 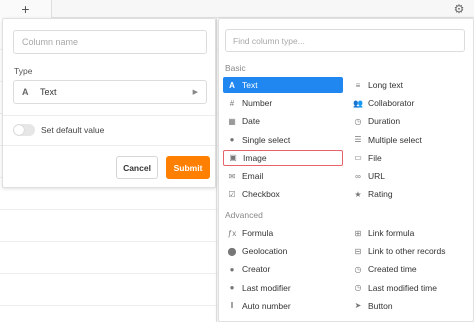 What do you see at coordinates (409, 306) in the screenshot?
I see `type-option-button: ➤ Button` at bounding box center [409, 306].